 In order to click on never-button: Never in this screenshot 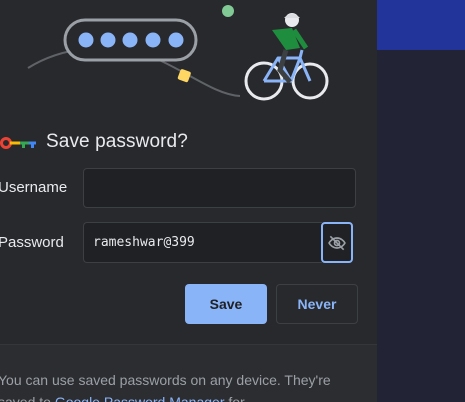, I will do `click(317, 304)`.